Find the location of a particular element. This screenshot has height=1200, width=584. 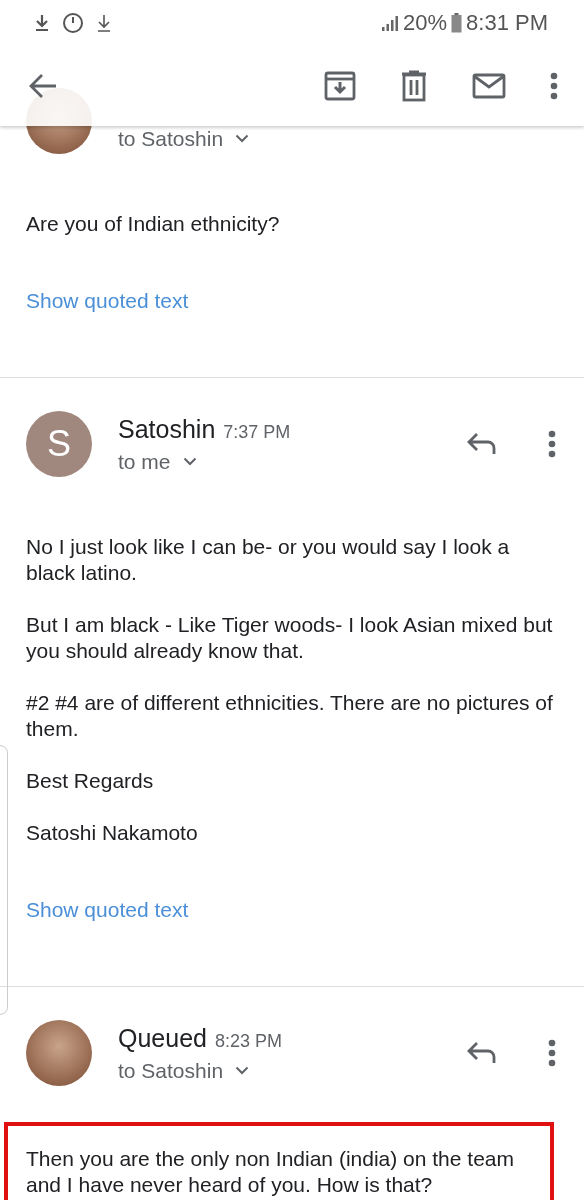

message-paragraph: Then you are the only non Indian (india) on the team and I have never heard of you. How is that? is located at coordinates (270, 1172).